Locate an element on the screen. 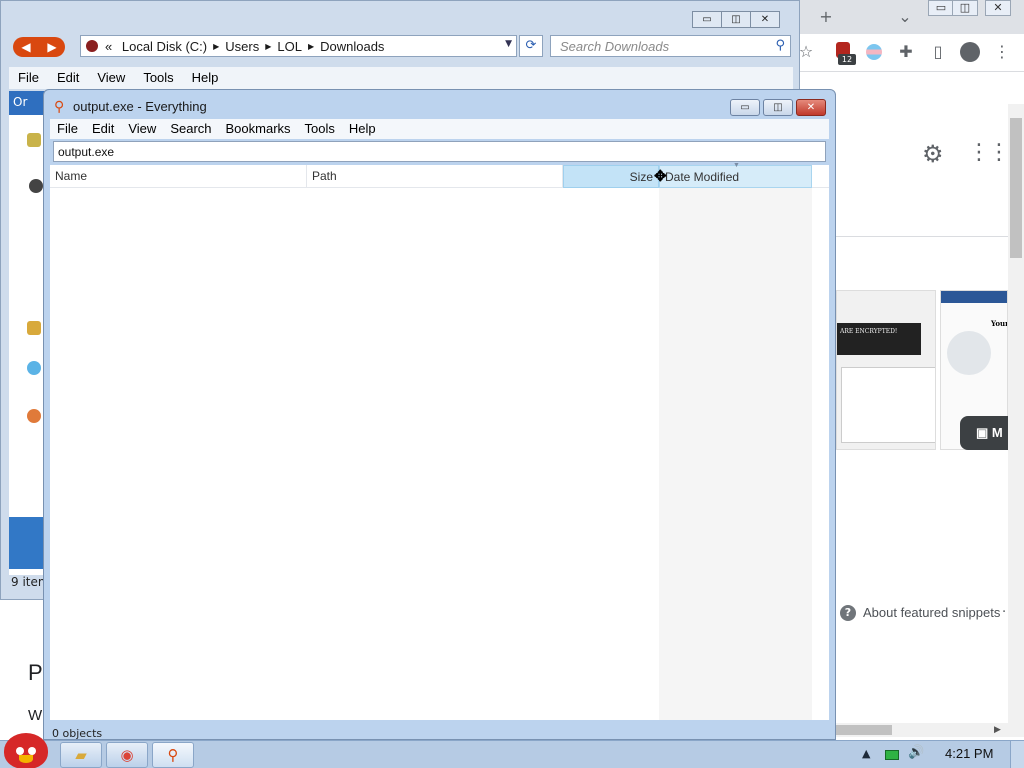  results-scrollbar-gutter is located at coordinates (820, 454).